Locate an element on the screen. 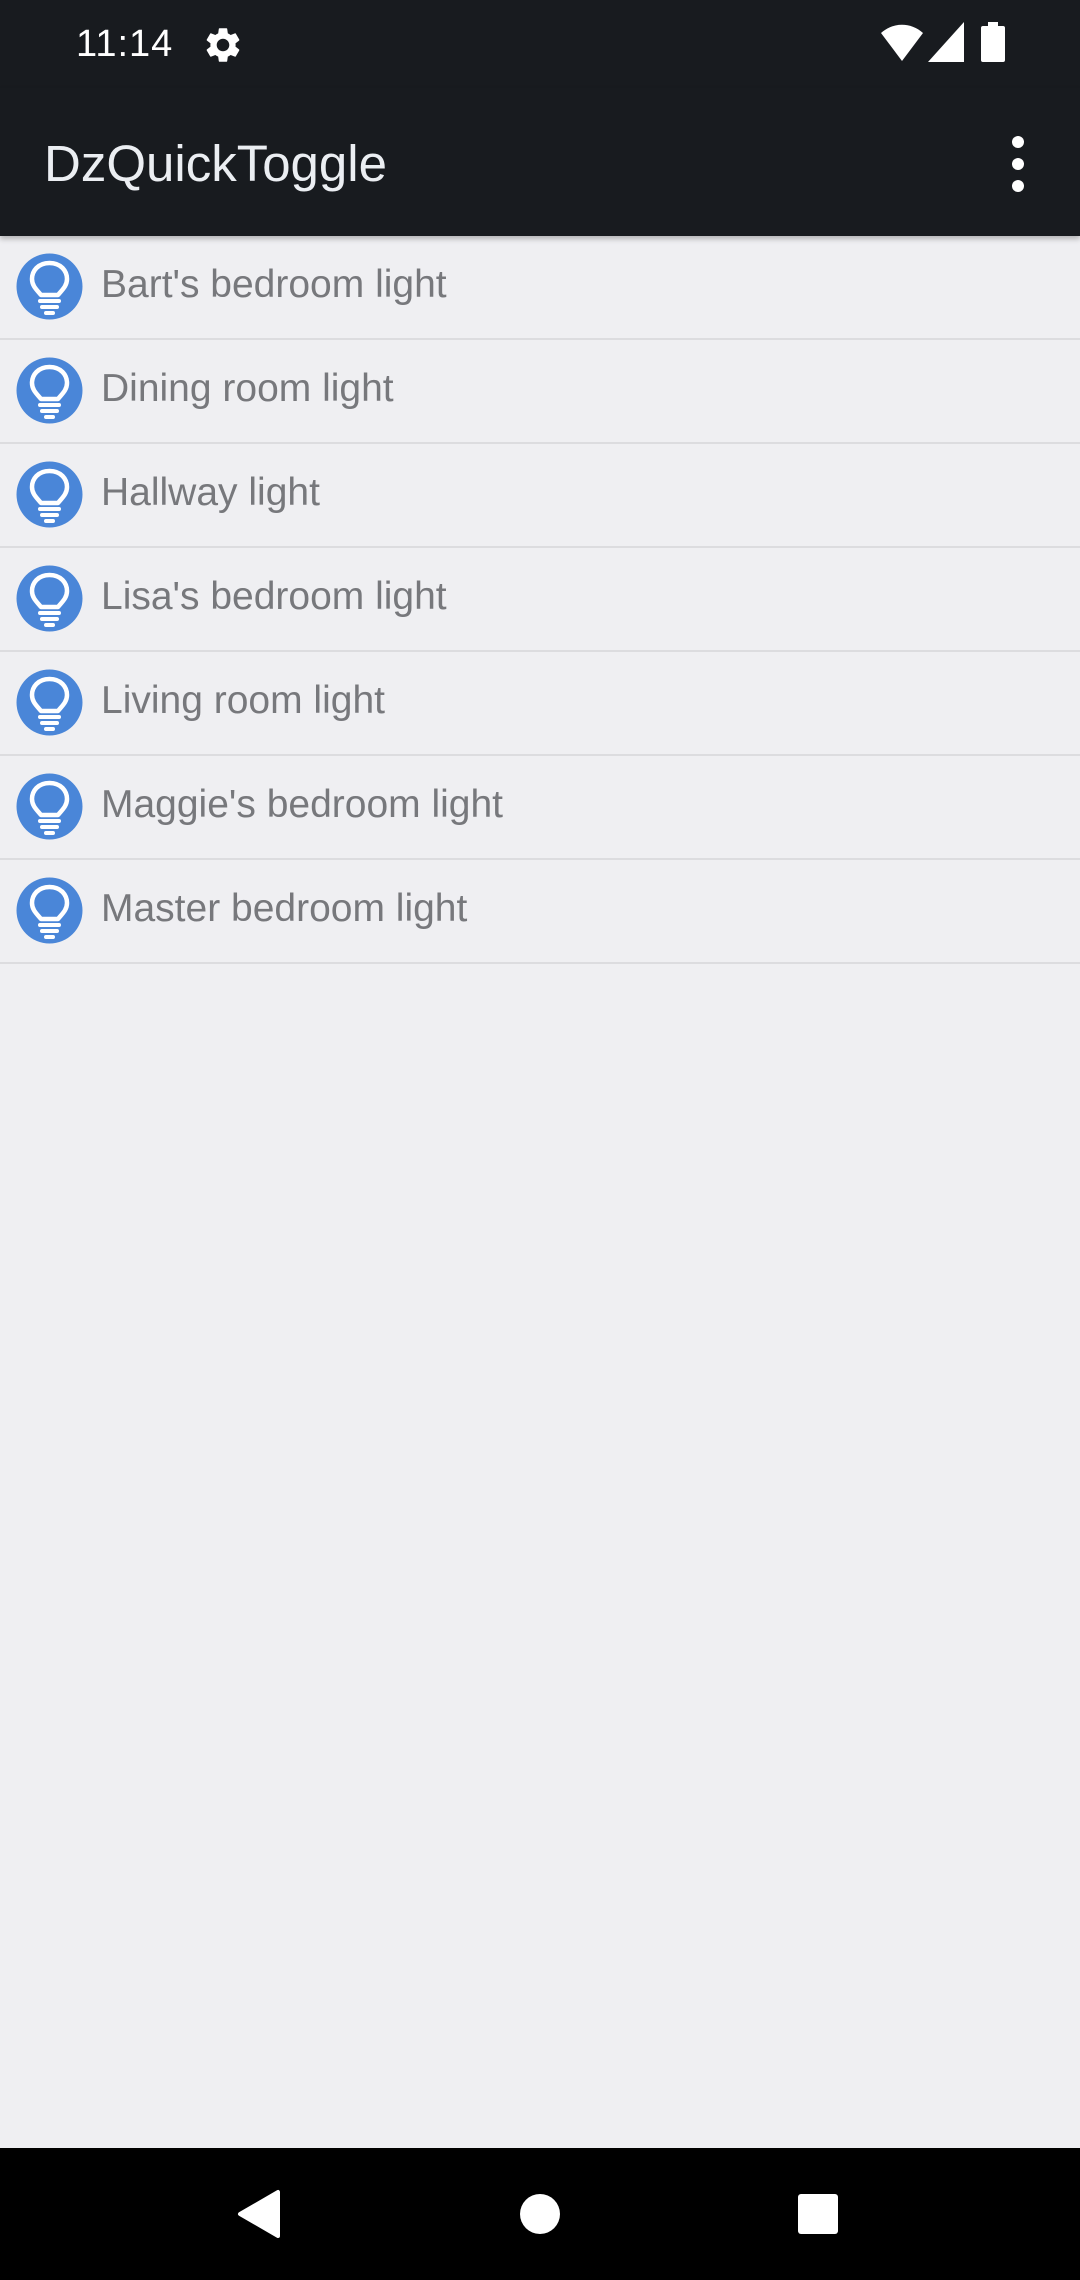 The width and height of the screenshot is (1080, 2280). list-item: Maggie's bedroom light is located at coordinates (540, 808).